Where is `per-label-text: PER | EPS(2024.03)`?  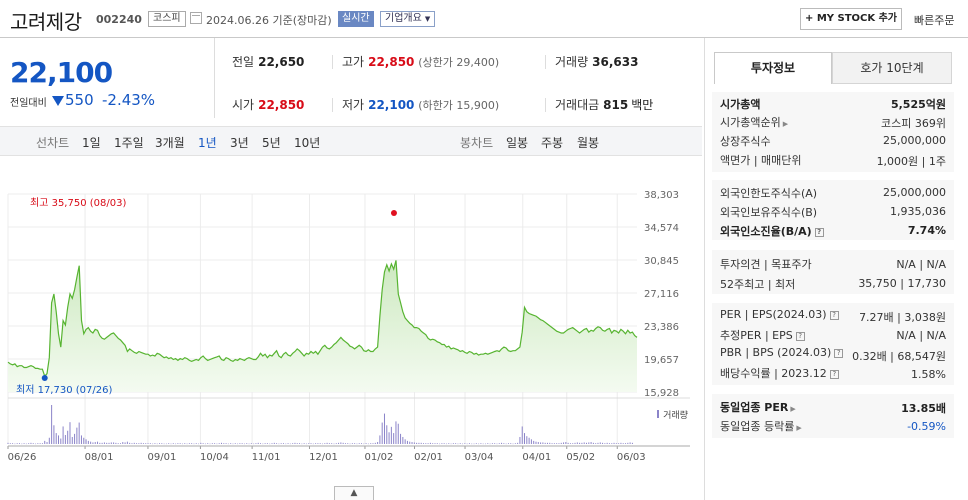
per-label-text: PER | EPS(2024.03) is located at coordinates (773, 314).